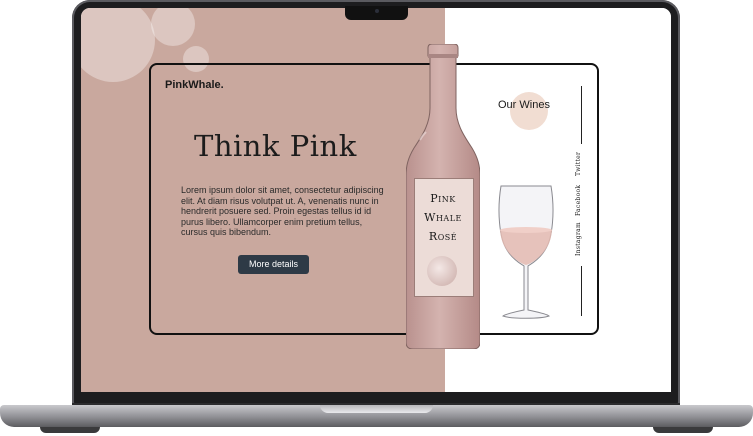 Image resolution: width=753 pixels, height=436 pixels. I want to click on our-wines-link: Our Wines, so click(524, 105).